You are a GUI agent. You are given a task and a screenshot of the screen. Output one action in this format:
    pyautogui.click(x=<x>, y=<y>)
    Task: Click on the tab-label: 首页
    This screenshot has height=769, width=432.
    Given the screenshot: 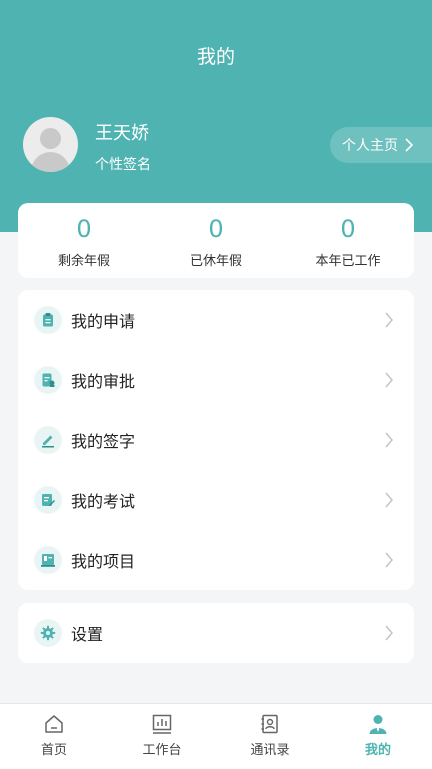 What is the action you would take?
    pyautogui.click(x=53, y=750)
    